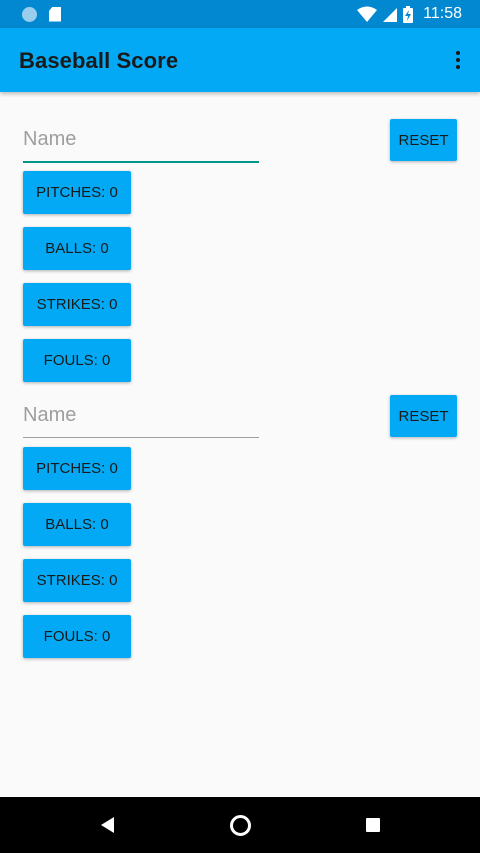  I want to click on player2-name-field, so click(141, 417).